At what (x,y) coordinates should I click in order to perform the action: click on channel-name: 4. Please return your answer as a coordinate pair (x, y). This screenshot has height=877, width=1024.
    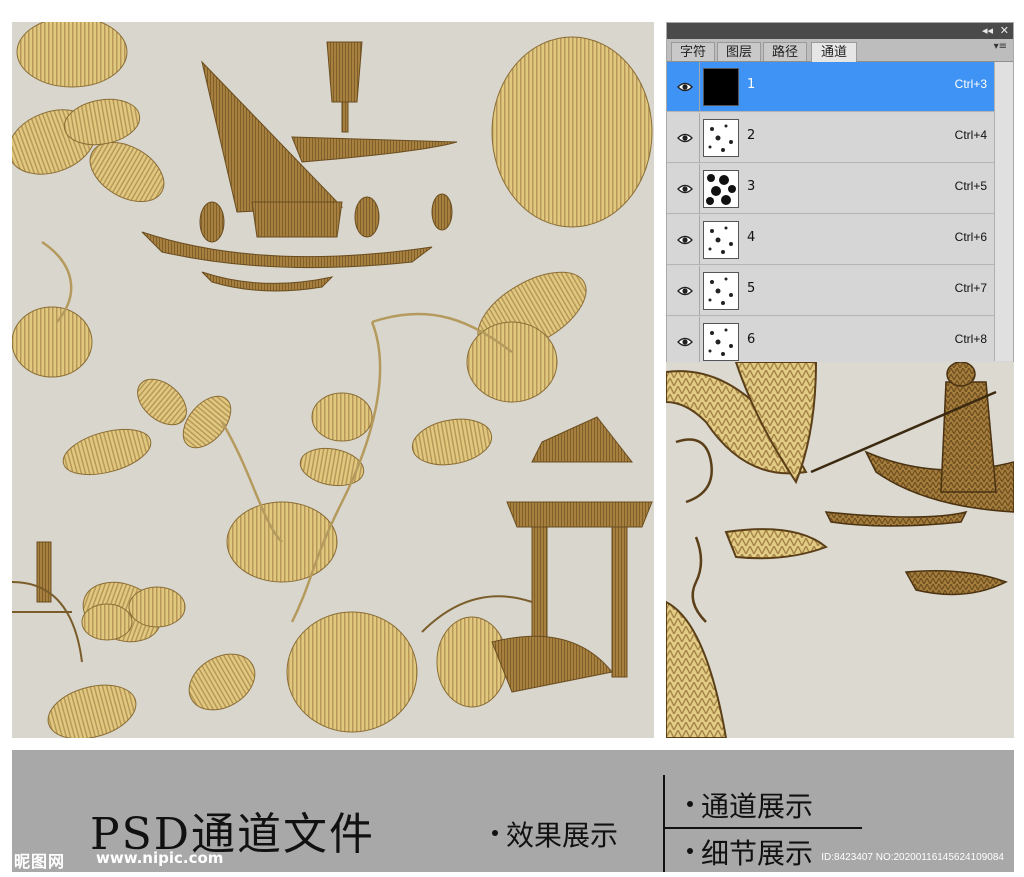
    Looking at the image, I should click on (751, 237).